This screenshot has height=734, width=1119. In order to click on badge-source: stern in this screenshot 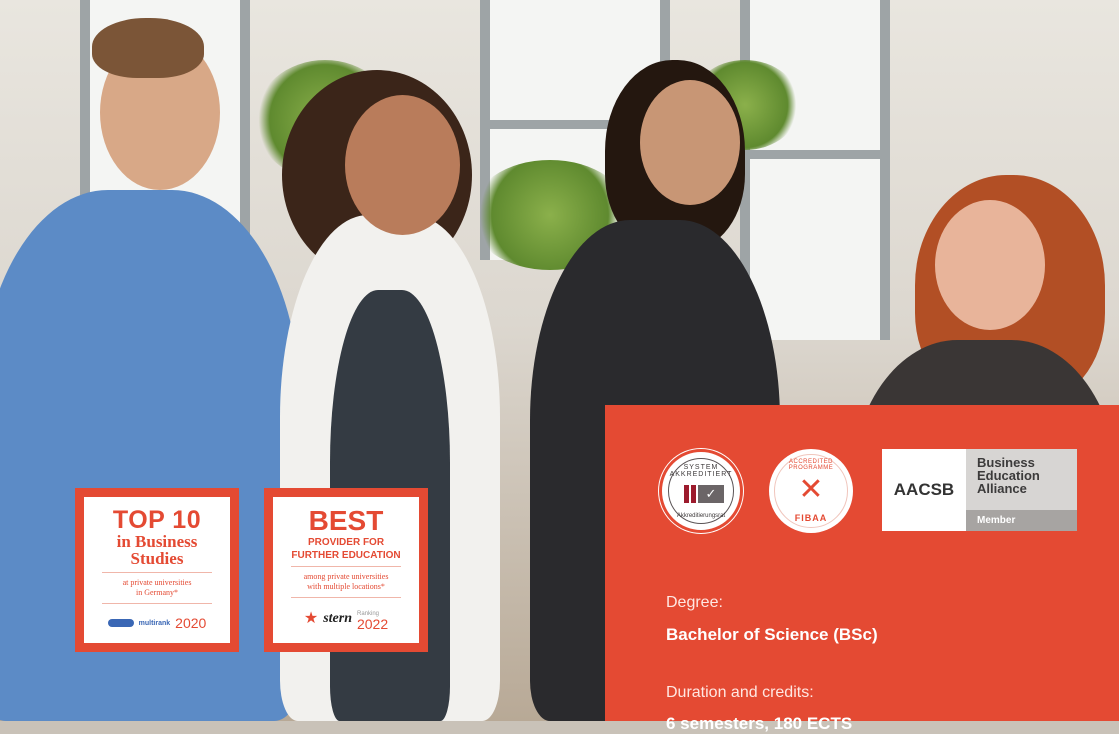, I will do `click(337, 618)`.